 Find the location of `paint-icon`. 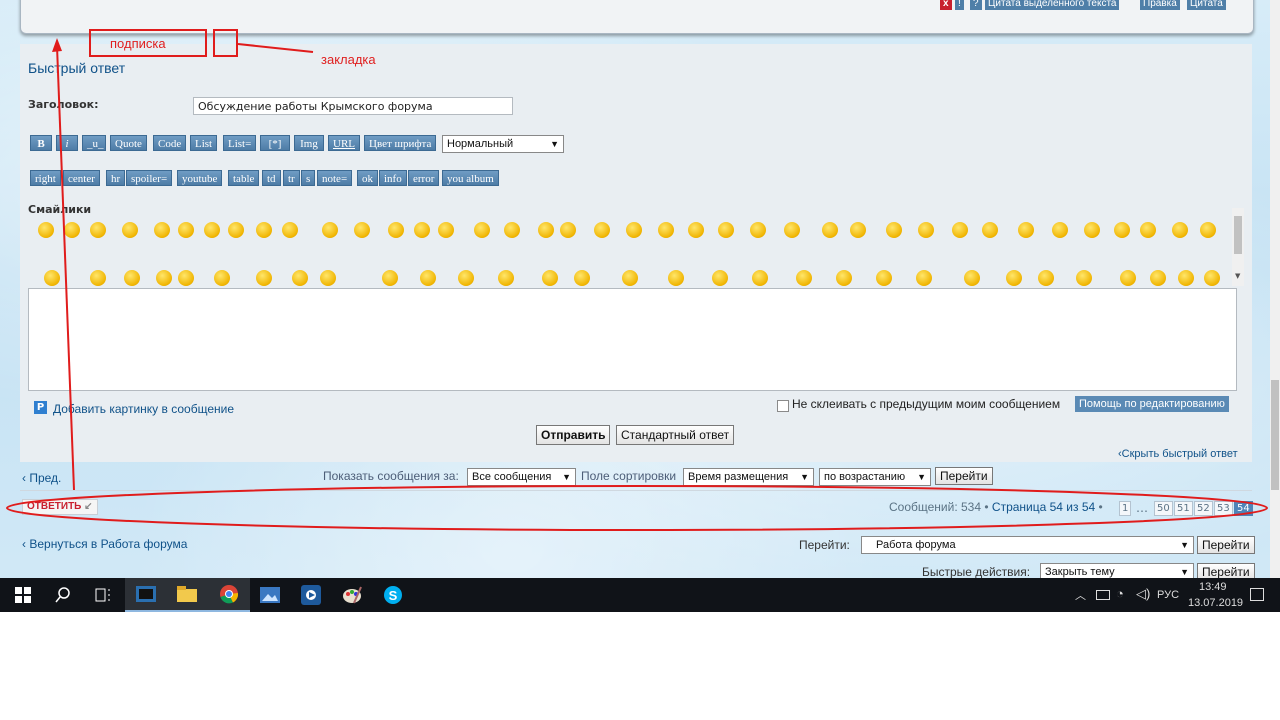

paint-icon is located at coordinates (352, 595).